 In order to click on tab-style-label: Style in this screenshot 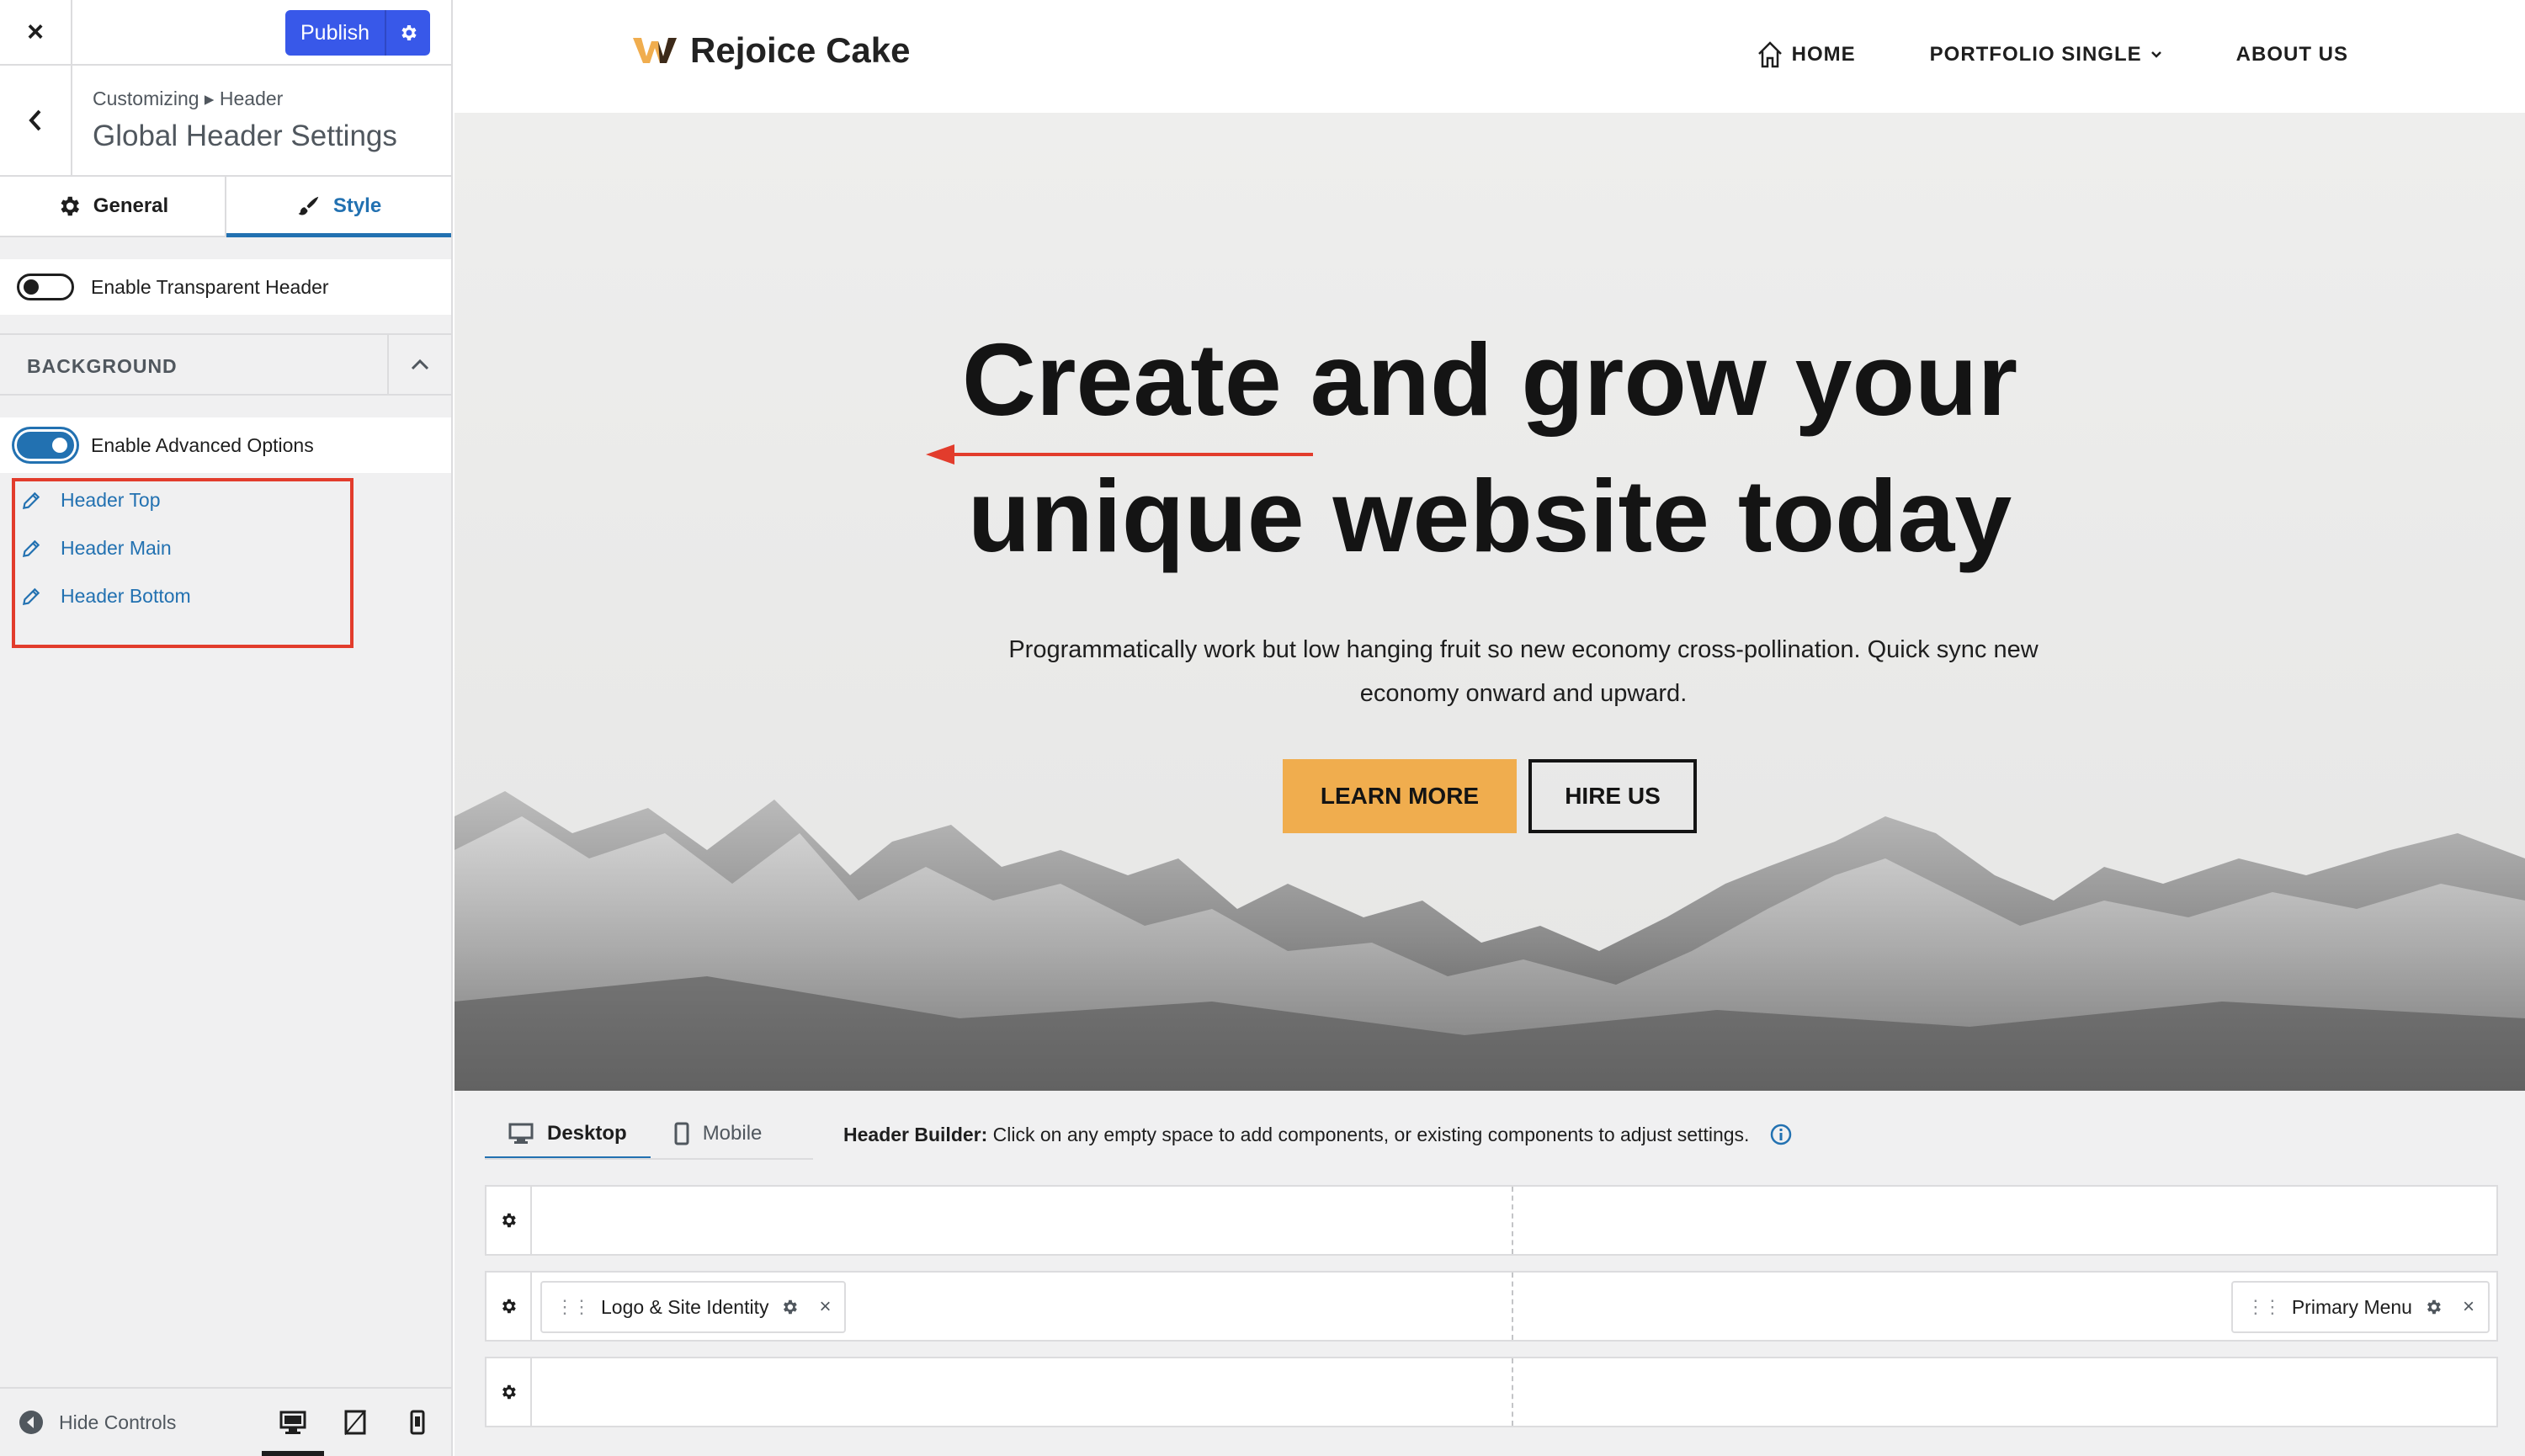, I will do `click(357, 205)`.